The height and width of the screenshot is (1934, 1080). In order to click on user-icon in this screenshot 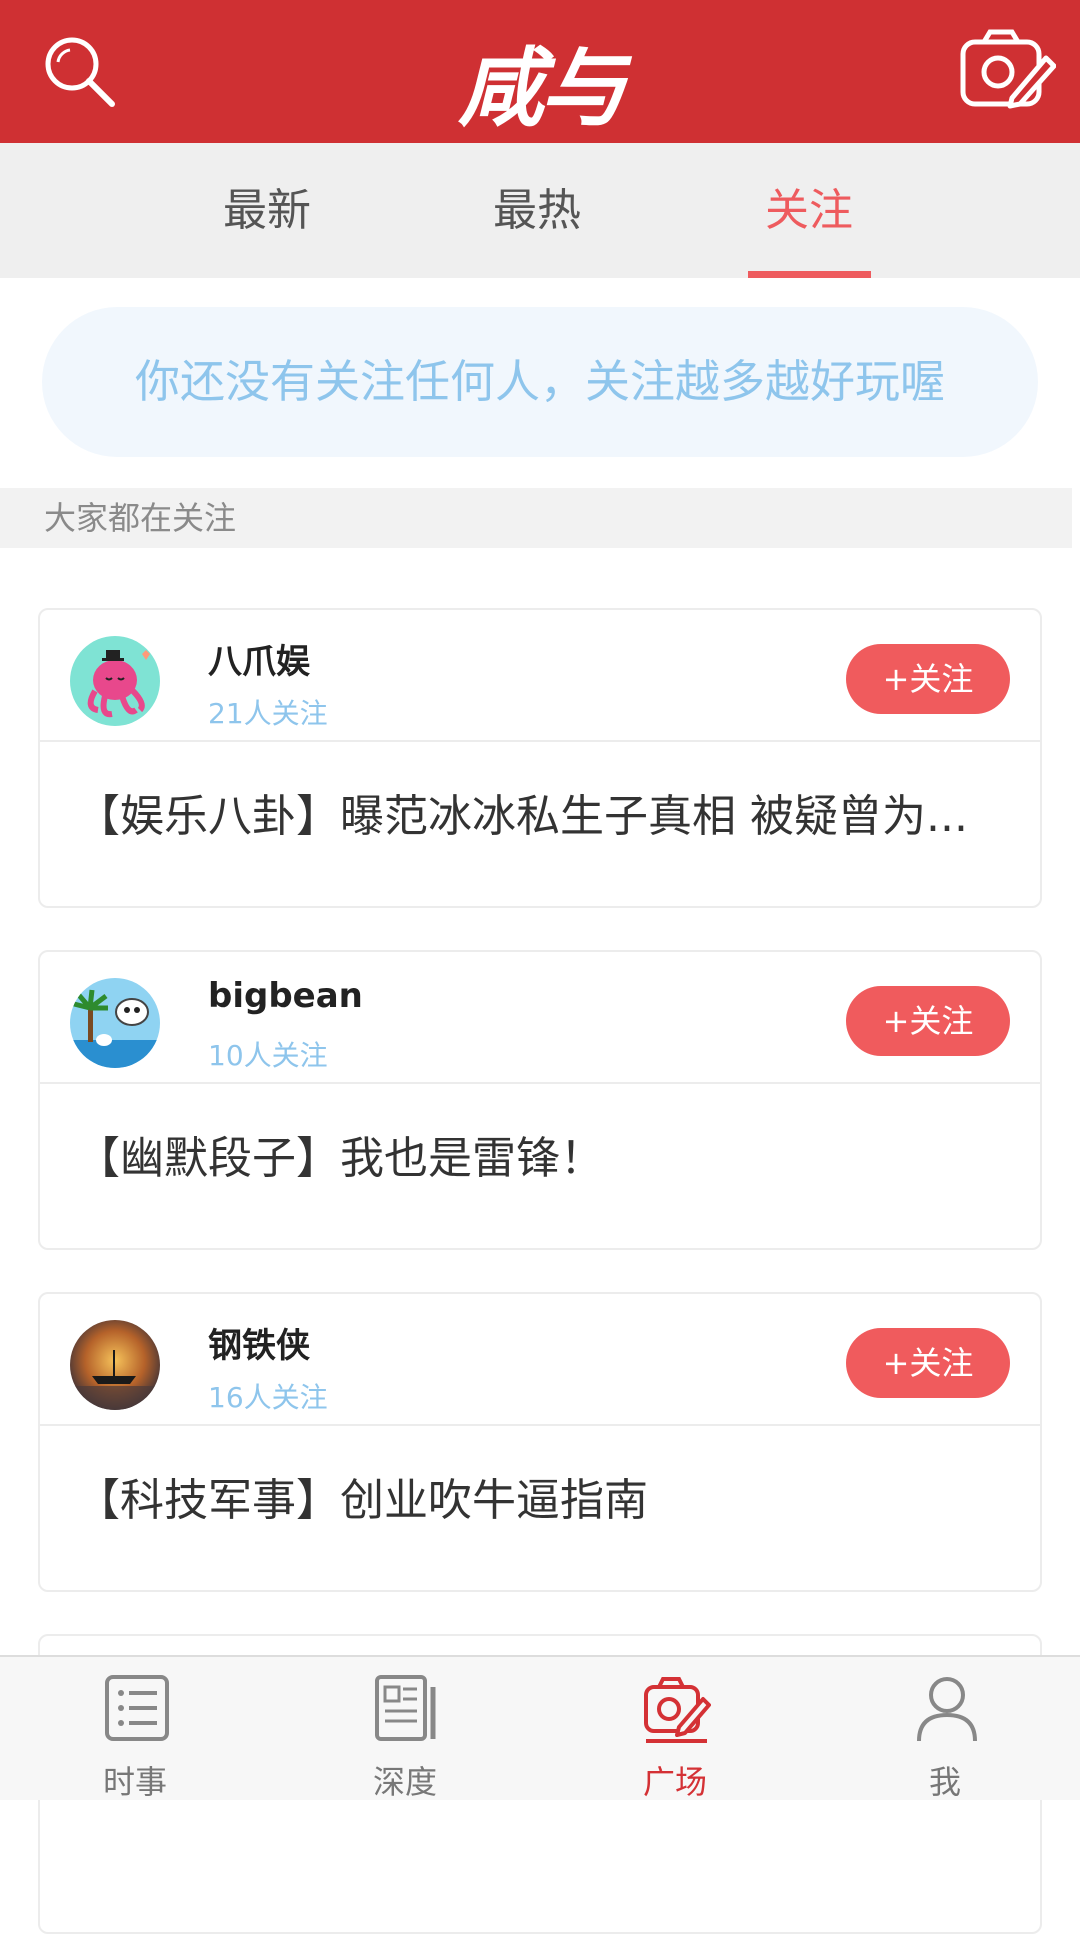, I will do `click(947, 1709)`.